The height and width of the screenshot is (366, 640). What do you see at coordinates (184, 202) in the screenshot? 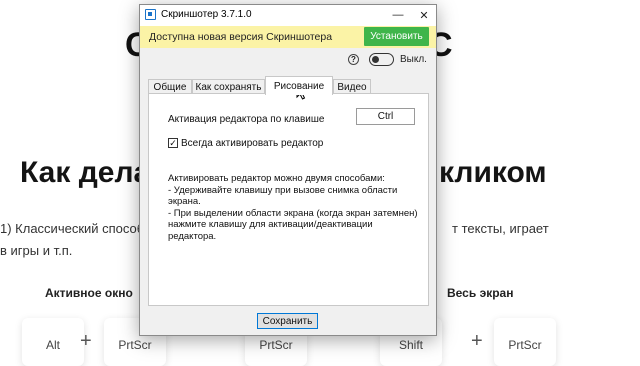
I see `info-line: экрана.` at bounding box center [184, 202].